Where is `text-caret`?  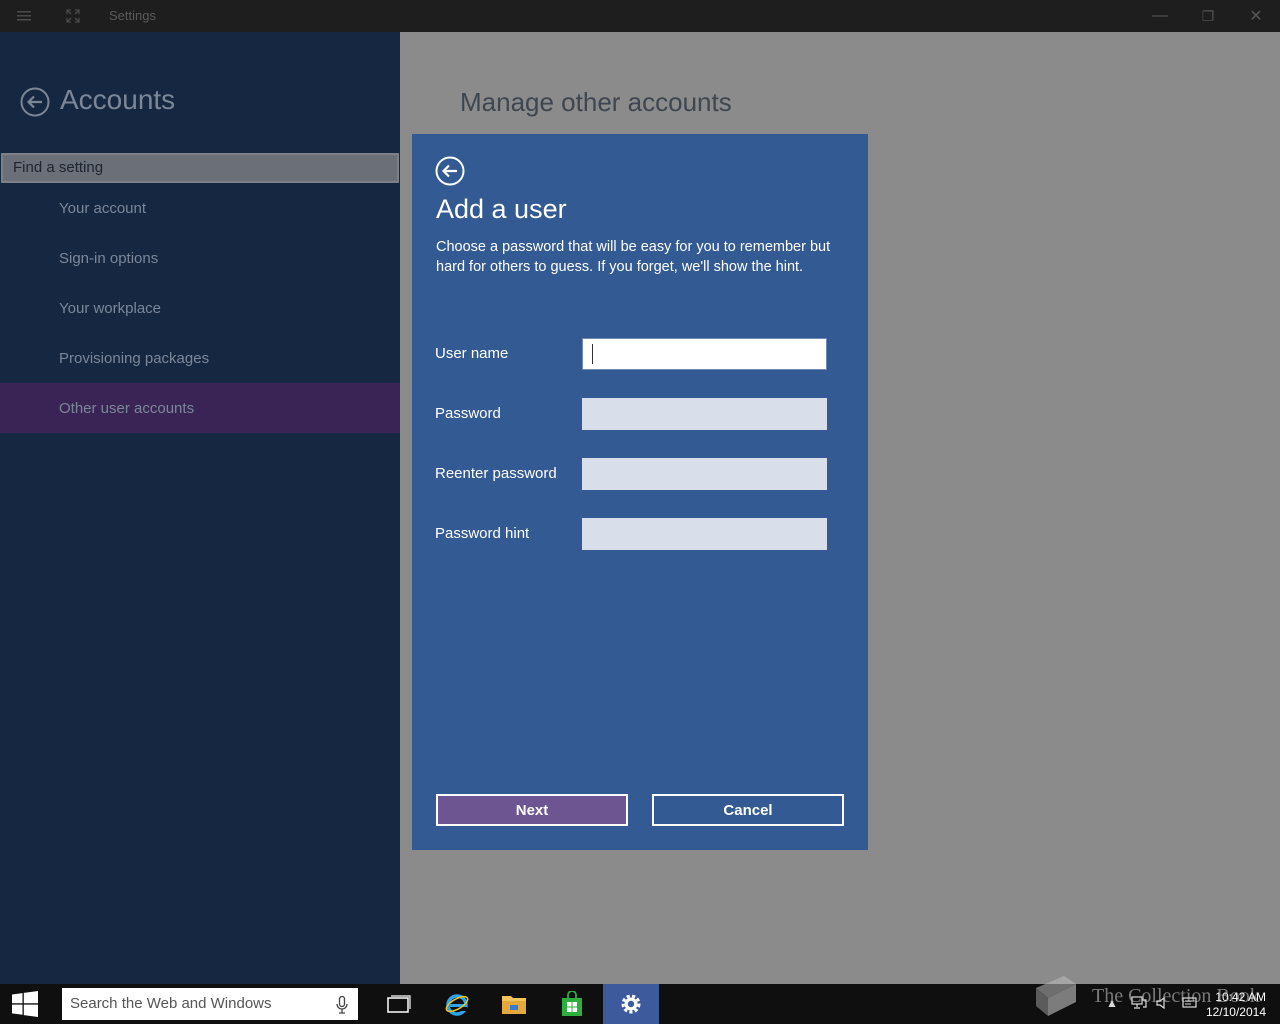 text-caret is located at coordinates (592, 354).